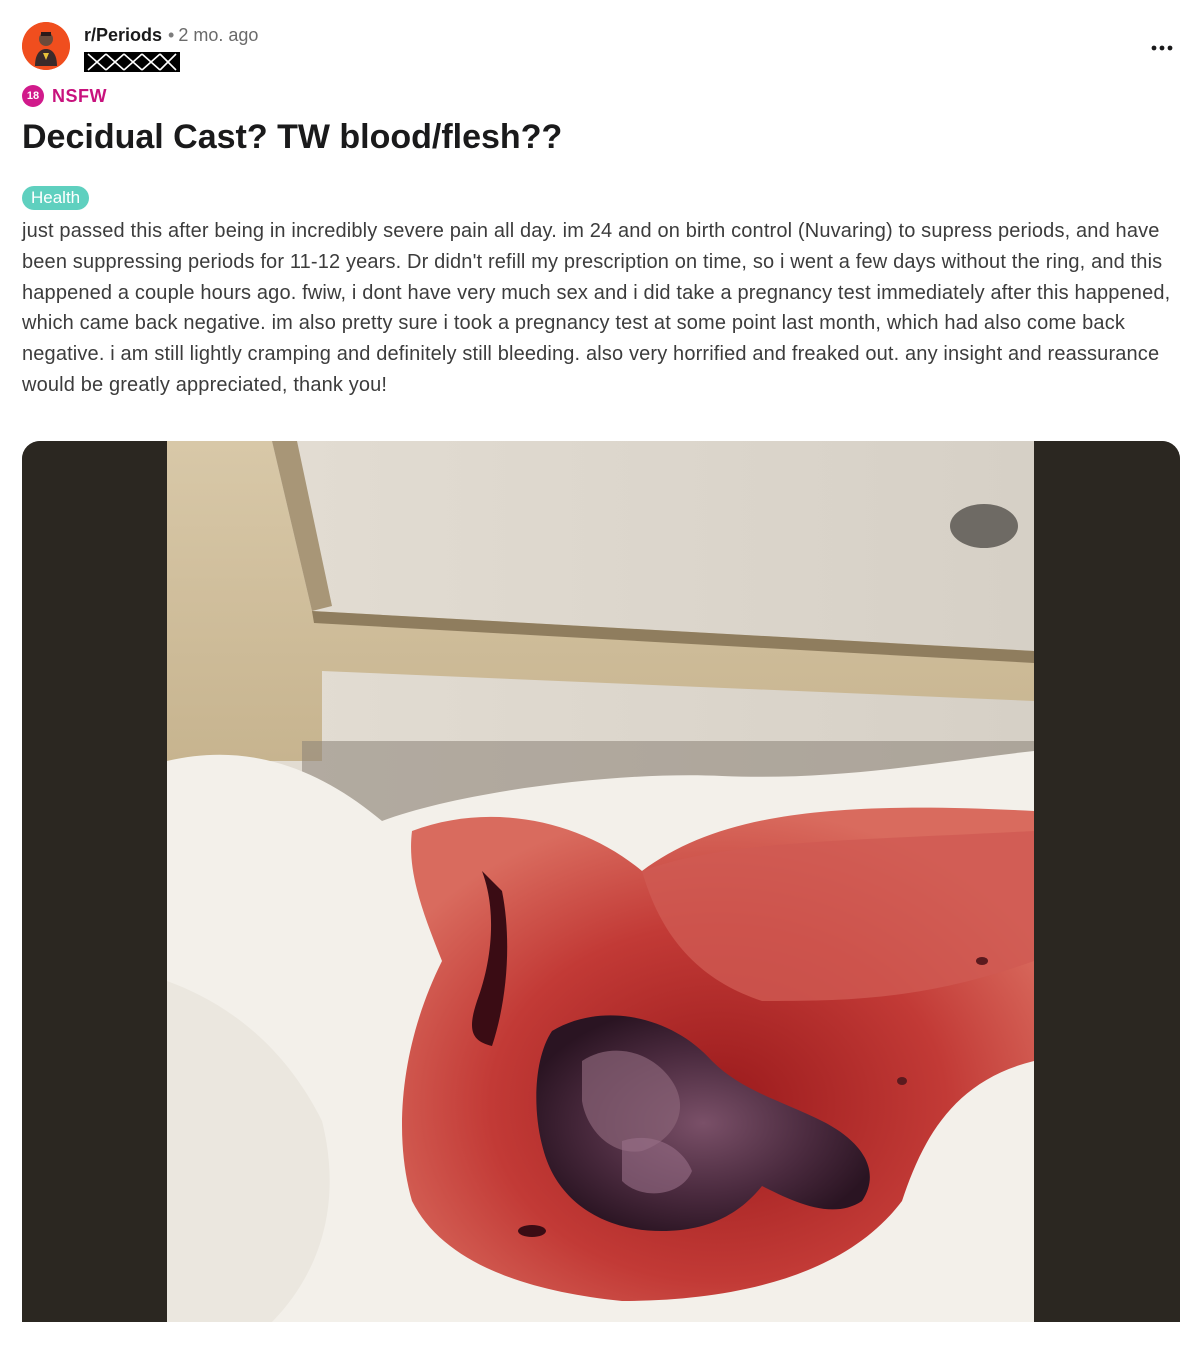 The image size is (1198, 1352). Describe the element at coordinates (123, 35) in the screenshot. I see `subreddit-link: r/Periods` at that location.